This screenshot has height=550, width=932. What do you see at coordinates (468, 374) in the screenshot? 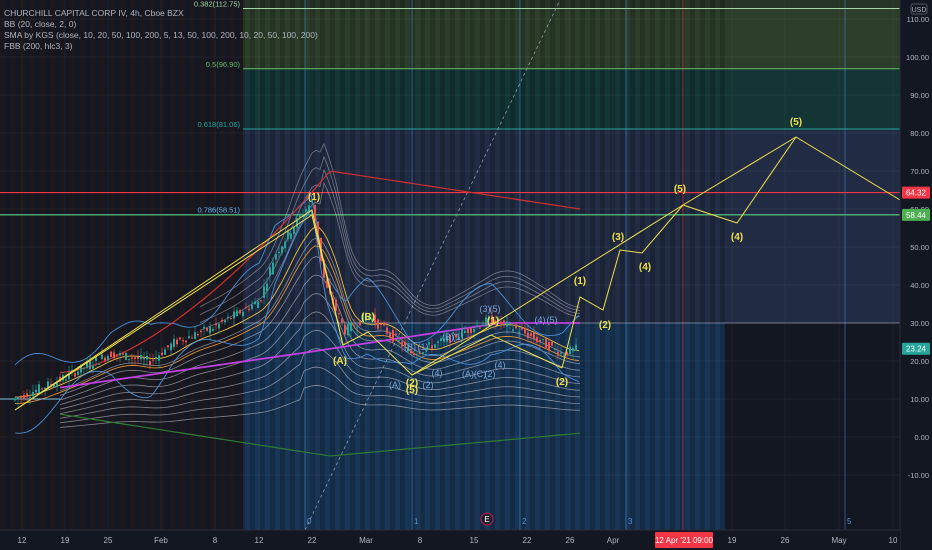
I see `wave-label-minor: (A)` at bounding box center [468, 374].